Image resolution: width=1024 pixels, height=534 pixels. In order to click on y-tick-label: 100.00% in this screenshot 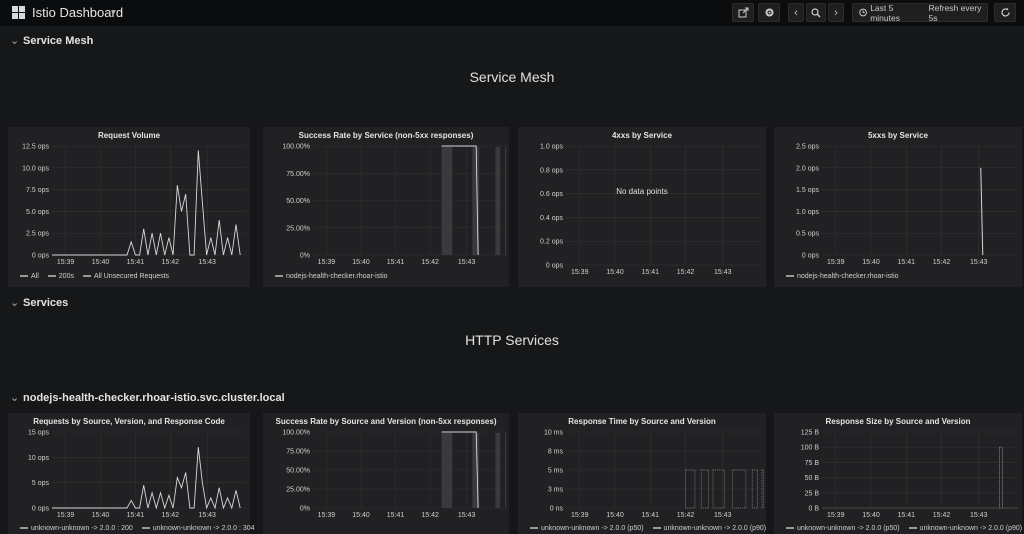, I will do `click(296, 147)`.